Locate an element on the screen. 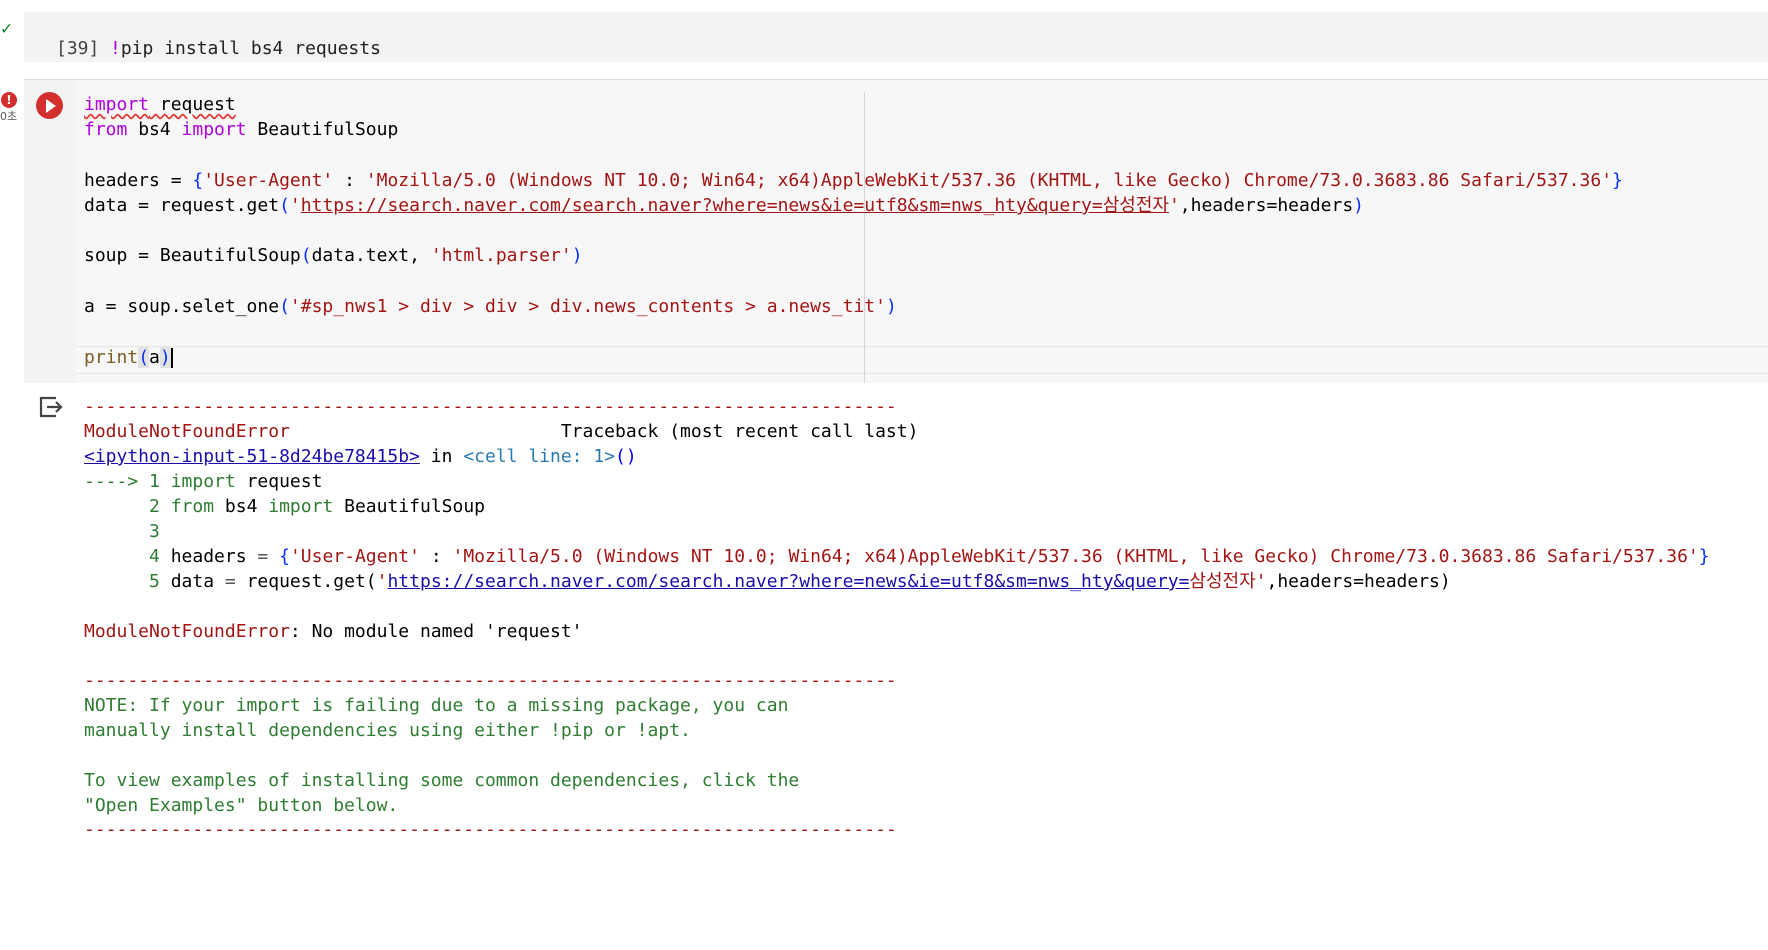 This screenshot has width=1768, height=950. run-duration: 0초 is located at coordinates (9, 116).